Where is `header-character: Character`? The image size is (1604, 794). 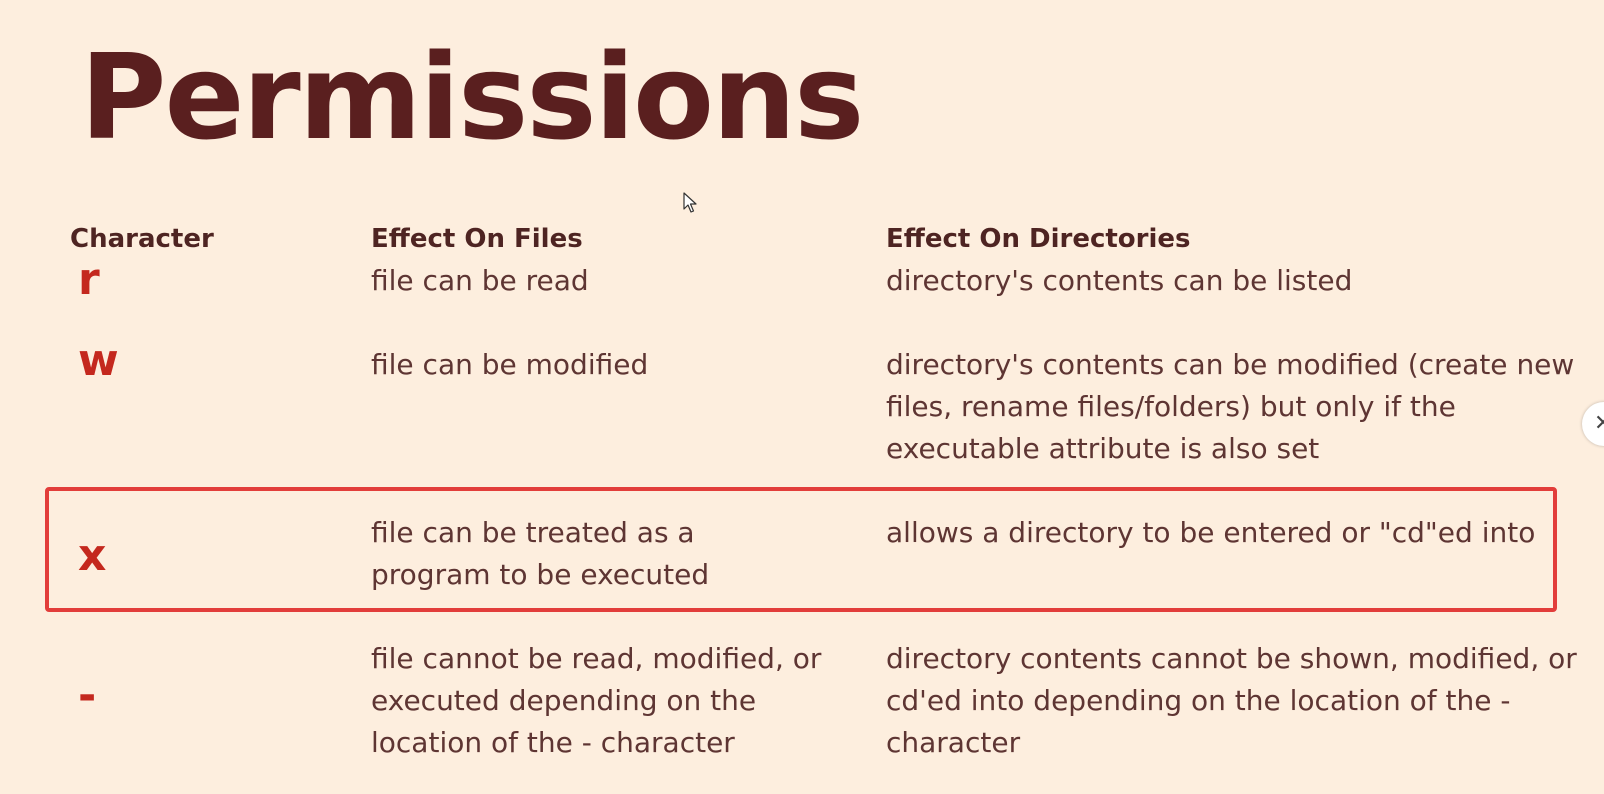 header-character: Character is located at coordinates (142, 239).